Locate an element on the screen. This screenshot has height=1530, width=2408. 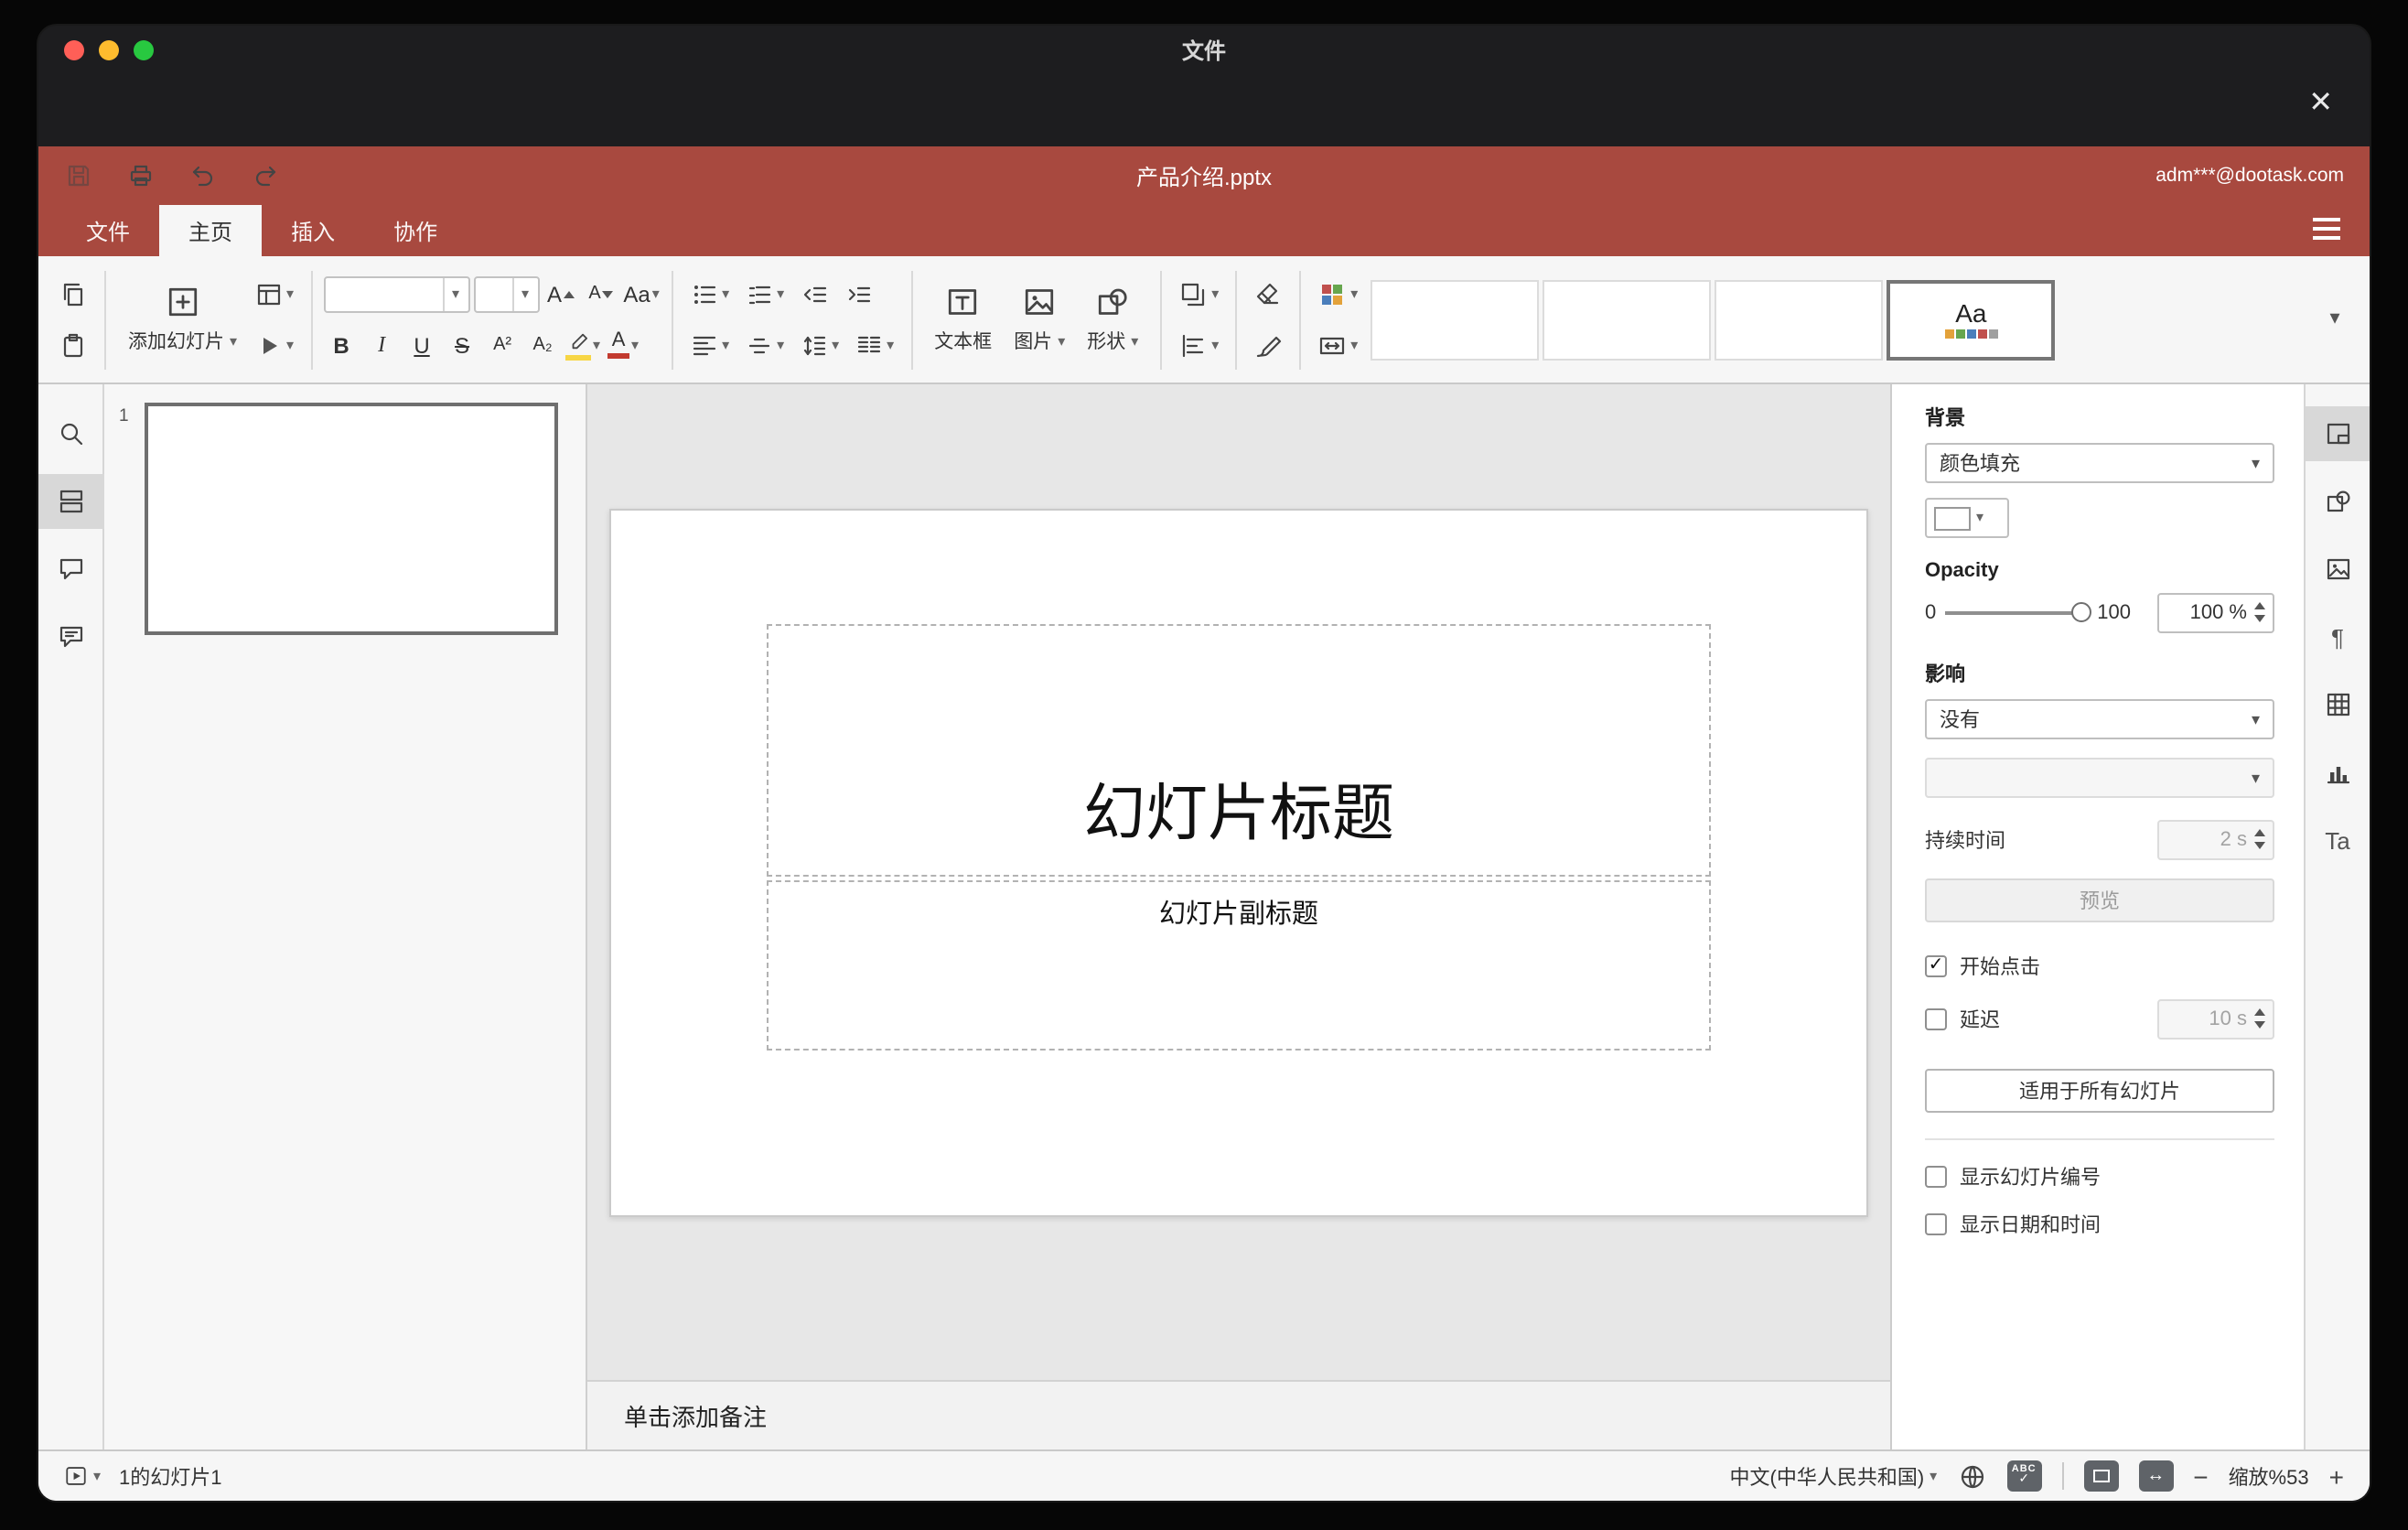
tab-insert: 插入 is located at coordinates (313, 230).